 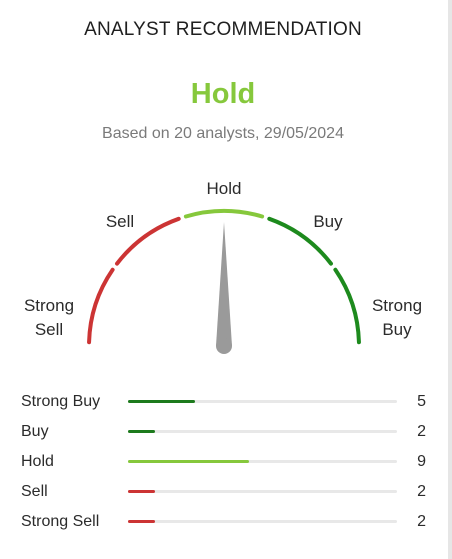 I want to click on breakdown-label: Buy, so click(x=35, y=431).